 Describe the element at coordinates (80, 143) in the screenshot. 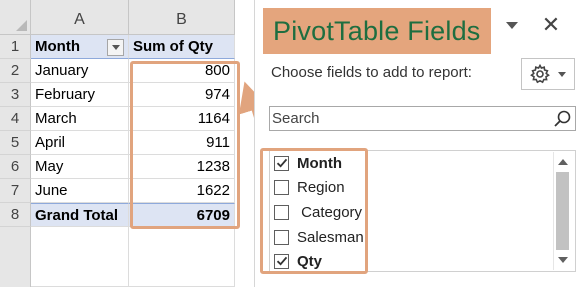

I see `month-cell: April` at that location.